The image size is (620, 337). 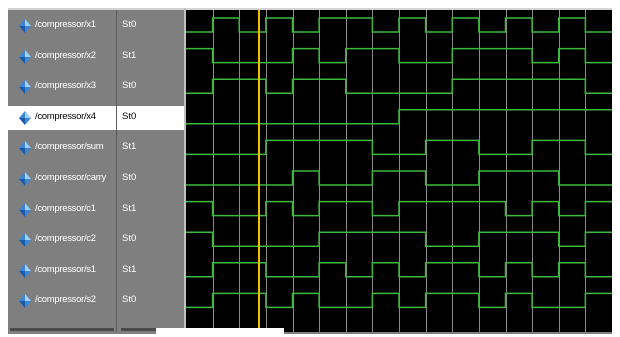 I want to click on signal-name: /compressor/c2, so click(x=65, y=239).